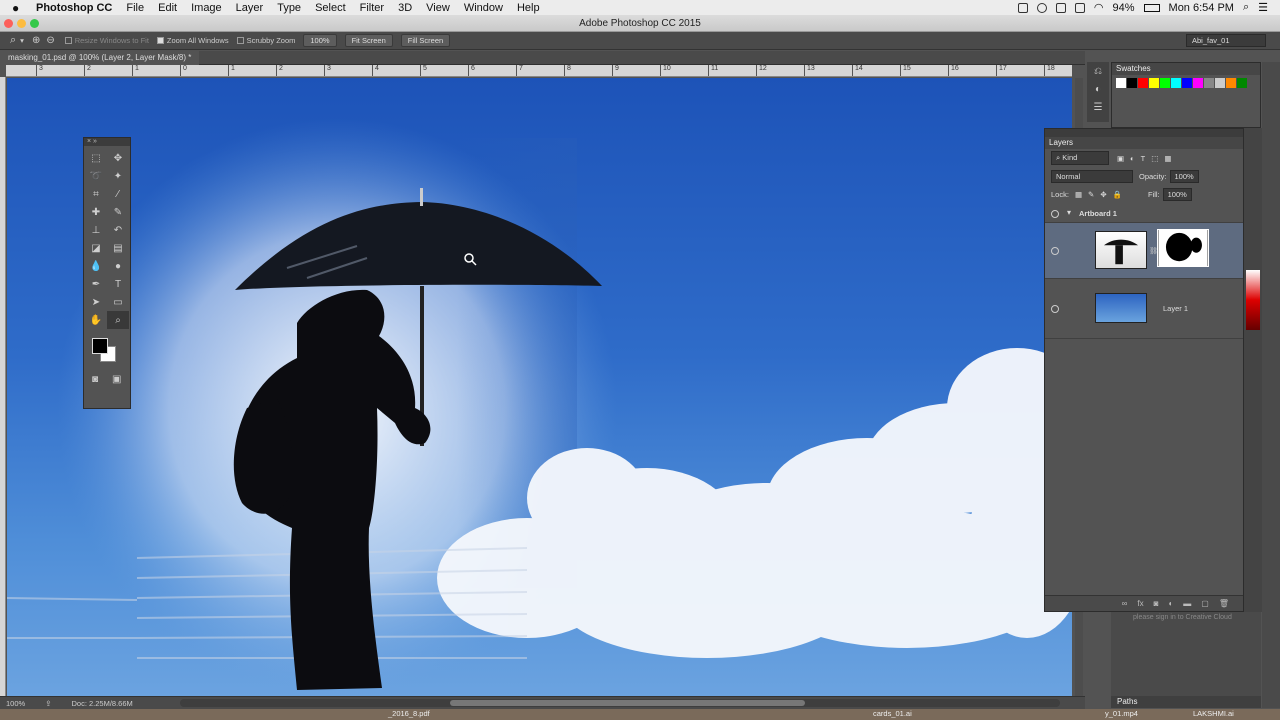 This screenshot has width=1280, height=720. I want to click on filter-kind-dropdown: ⌕ Kind, so click(1080, 158).